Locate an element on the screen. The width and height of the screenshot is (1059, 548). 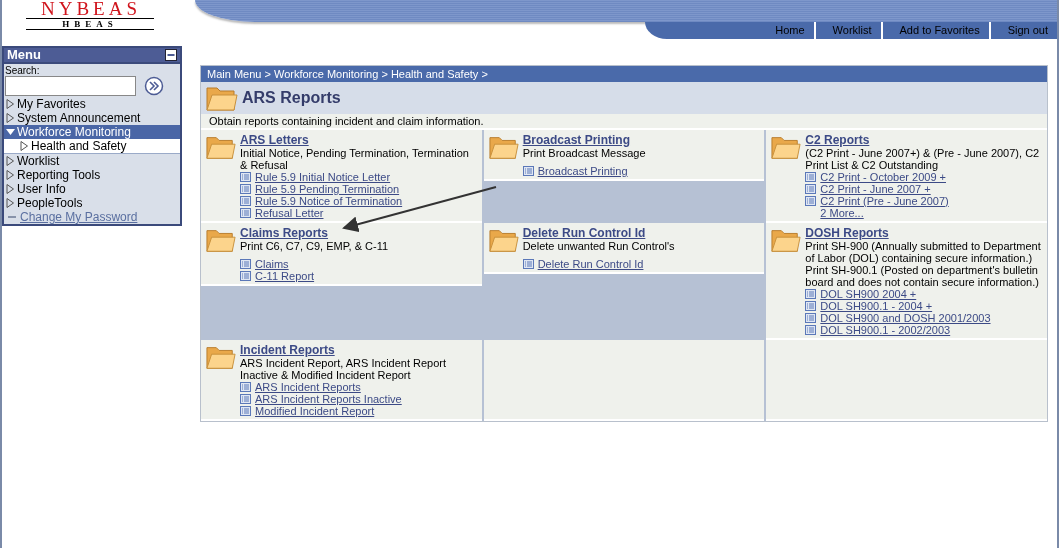
logo-subtitle: HBEAS is located at coordinates (90, 24).